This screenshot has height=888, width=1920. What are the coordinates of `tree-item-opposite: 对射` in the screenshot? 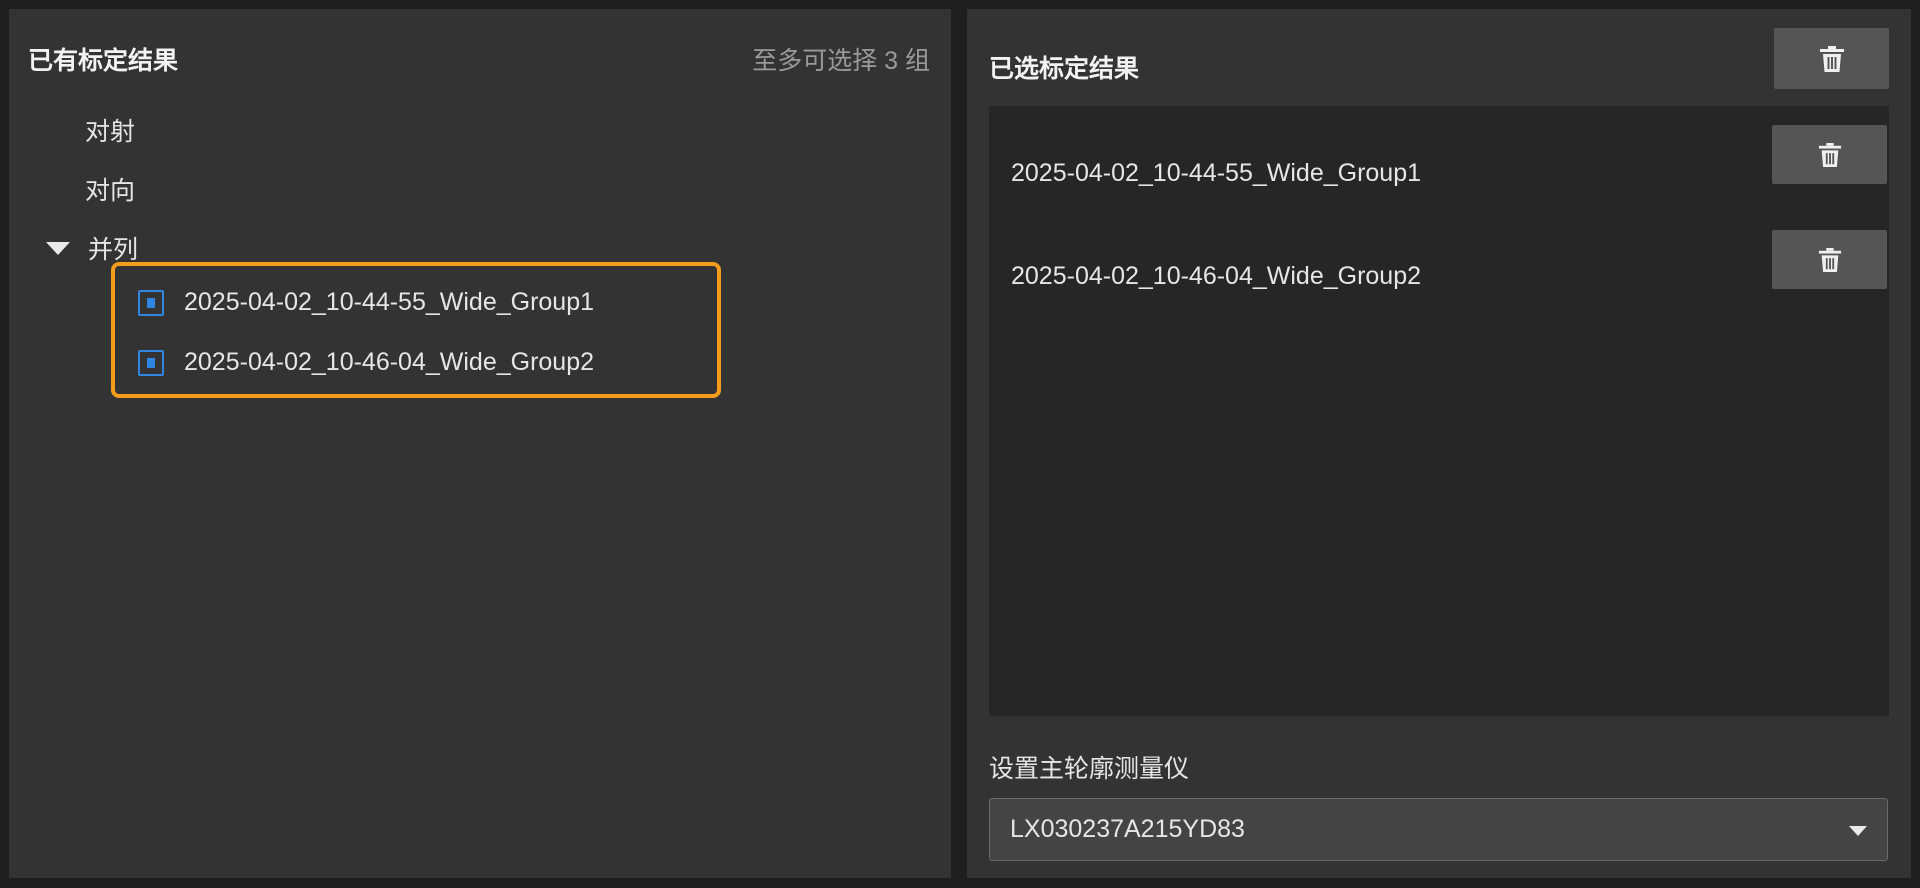 It's located at (110, 130).